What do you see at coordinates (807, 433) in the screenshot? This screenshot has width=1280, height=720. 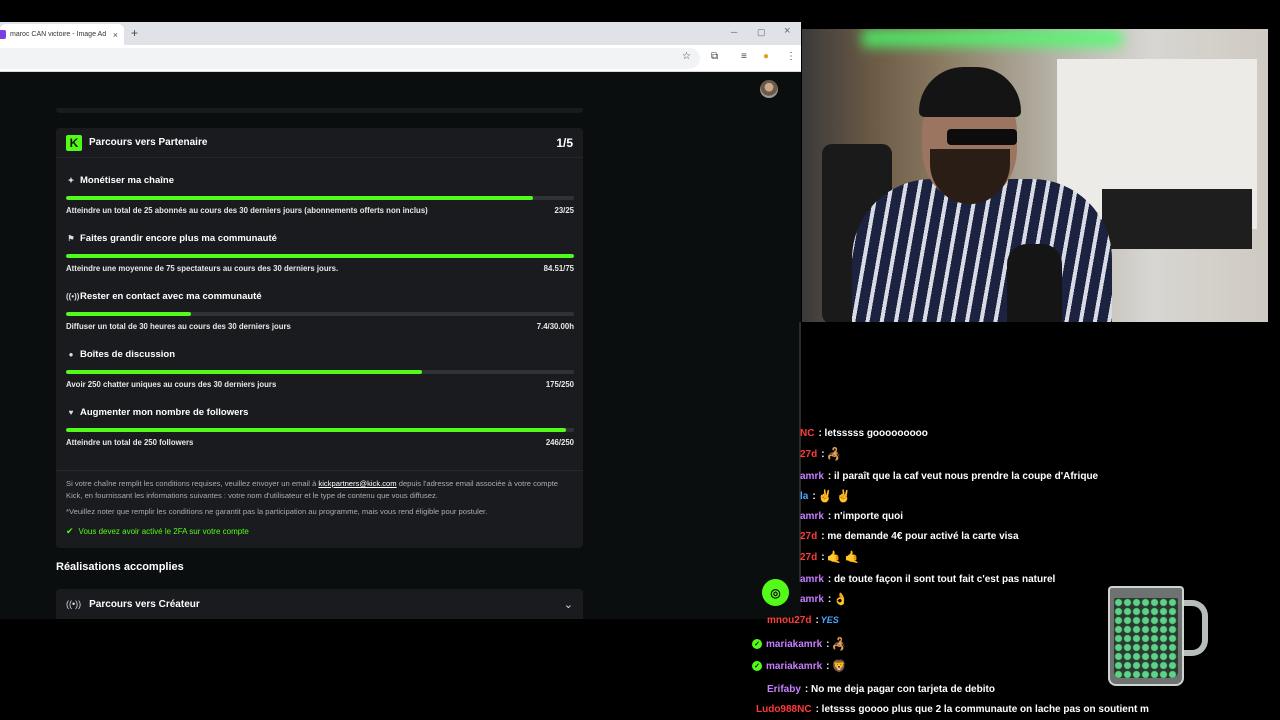 I see `chat-username: NC` at bounding box center [807, 433].